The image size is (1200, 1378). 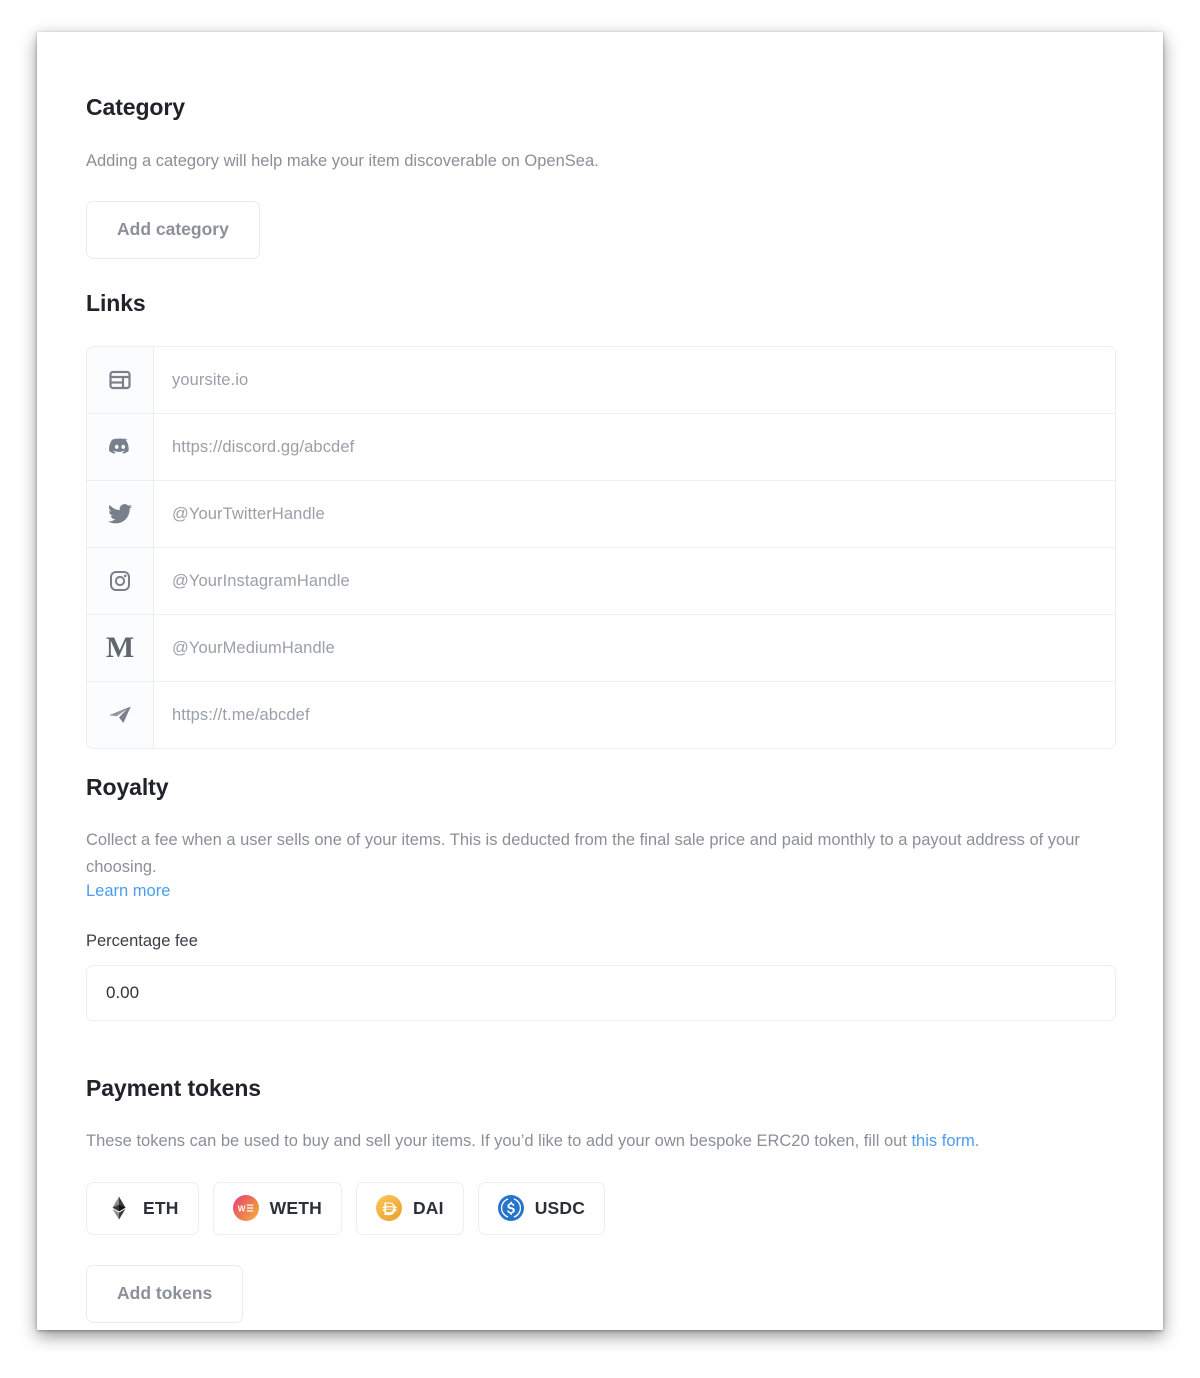 I want to click on website-link-value: yoursite.io, so click(x=634, y=380).